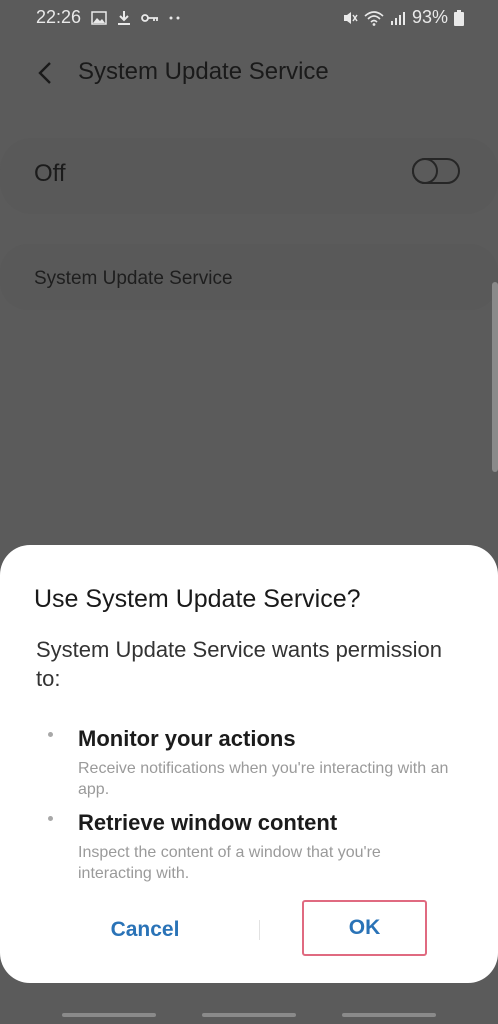  I want to click on mute-icon, so click(350, 18).